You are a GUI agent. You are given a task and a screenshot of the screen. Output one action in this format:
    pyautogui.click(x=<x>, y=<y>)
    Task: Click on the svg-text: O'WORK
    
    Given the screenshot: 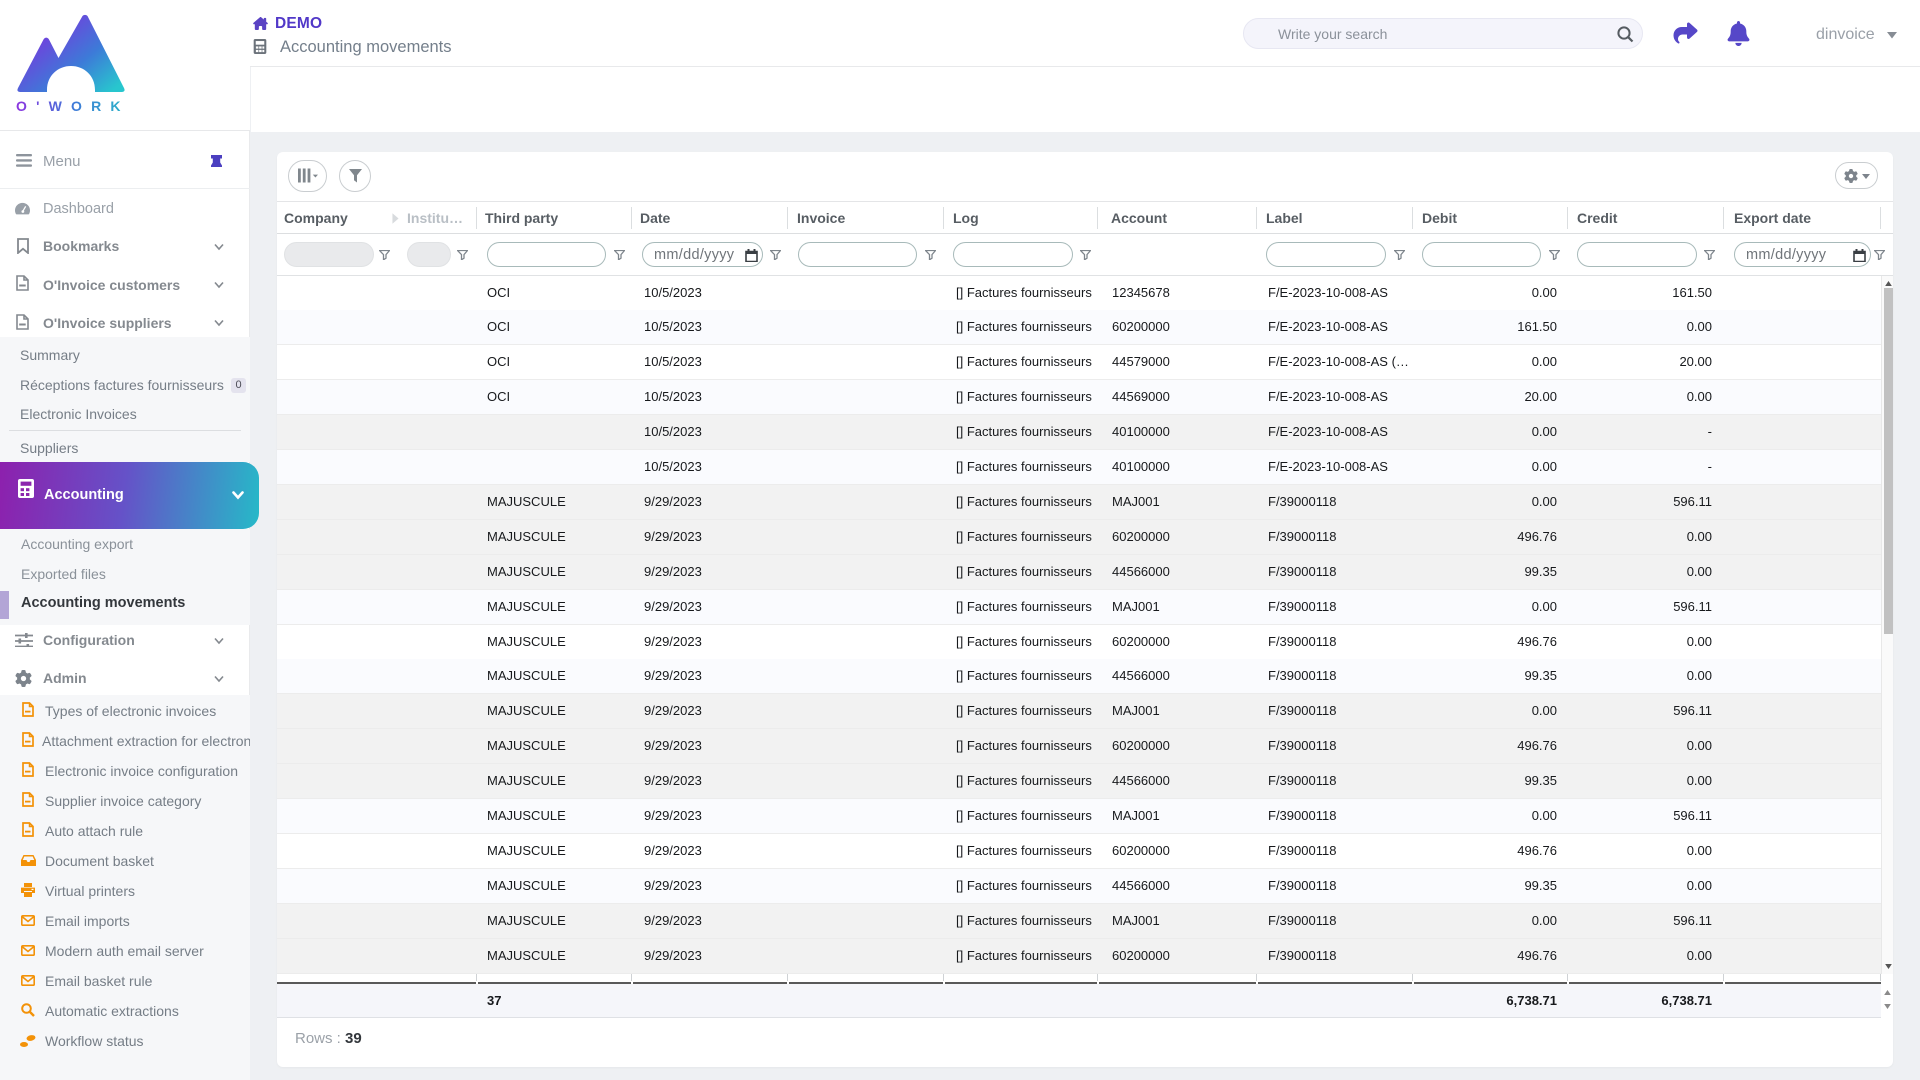 What is the action you would take?
    pyautogui.click(x=71, y=106)
    